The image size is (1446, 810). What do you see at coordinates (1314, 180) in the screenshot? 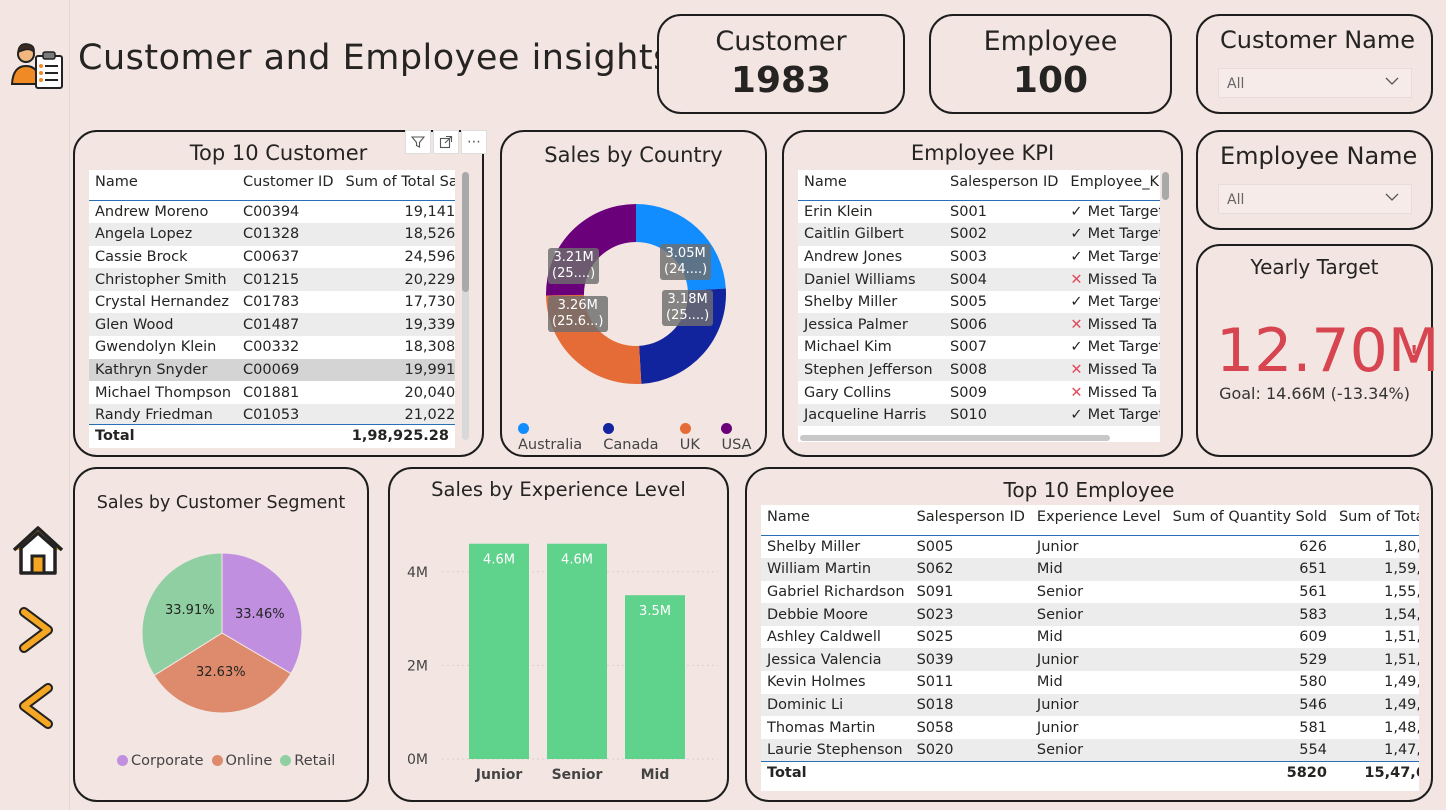
I see `employee-name-slicer: Employee Name All` at bounding box center [1314, 180].